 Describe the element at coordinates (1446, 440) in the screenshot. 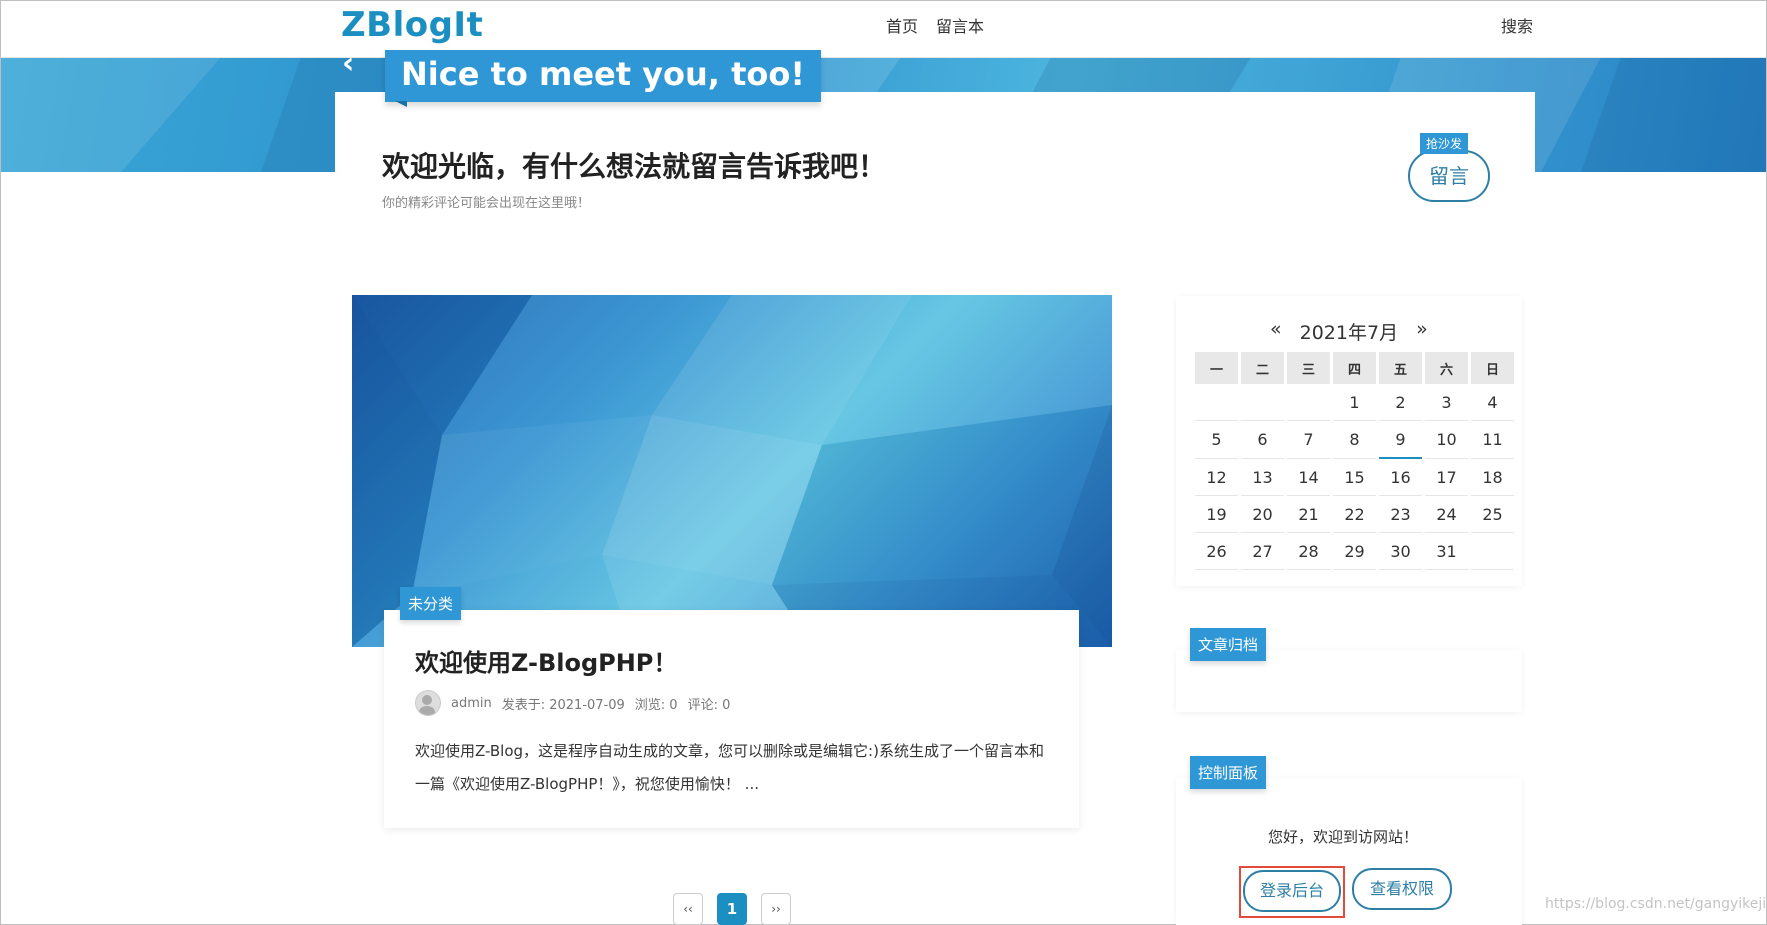

I see `calendar-day: 10` at that location.